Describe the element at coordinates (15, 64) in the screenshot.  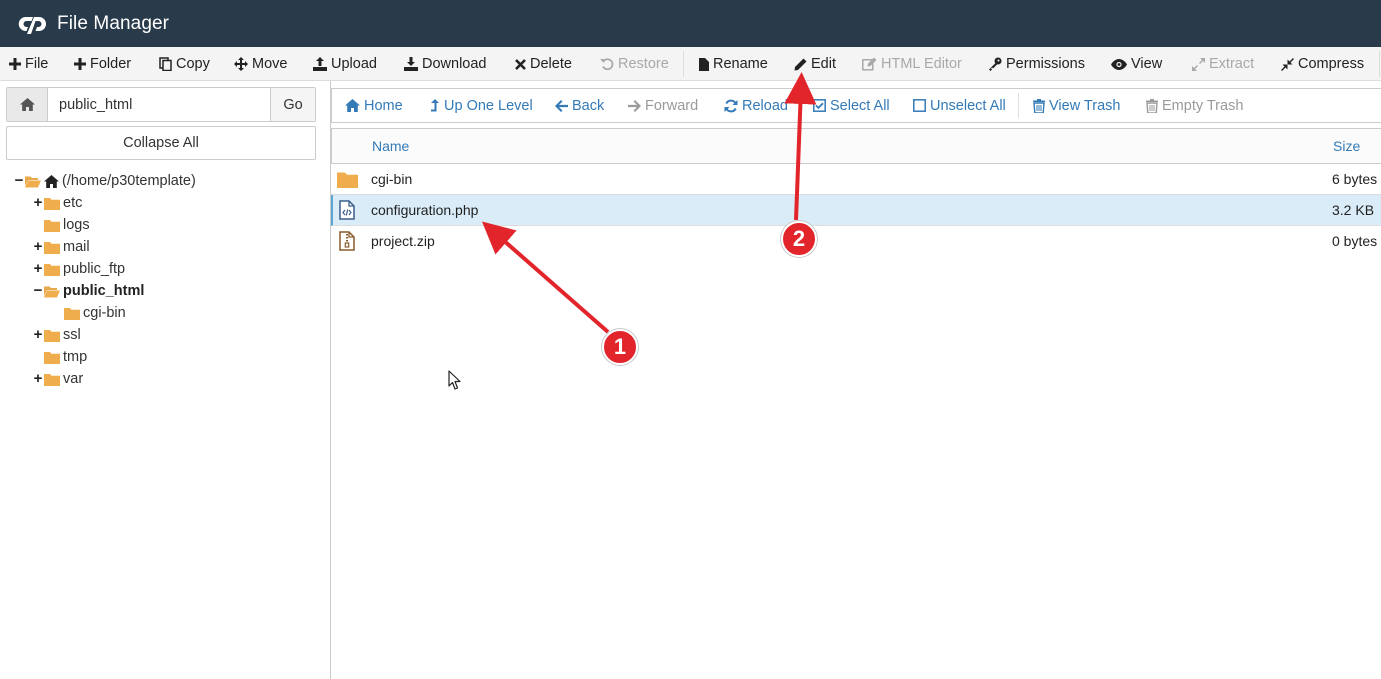
I see `plus-icon` at that location.